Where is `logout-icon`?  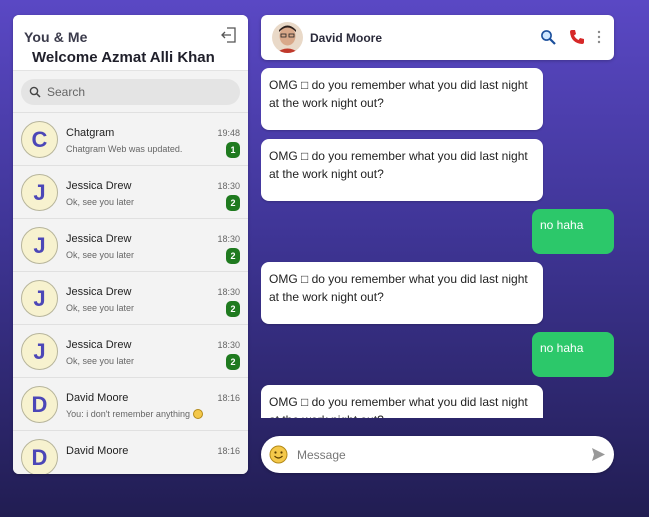
logout-icon is located at coordinates (229, 35).